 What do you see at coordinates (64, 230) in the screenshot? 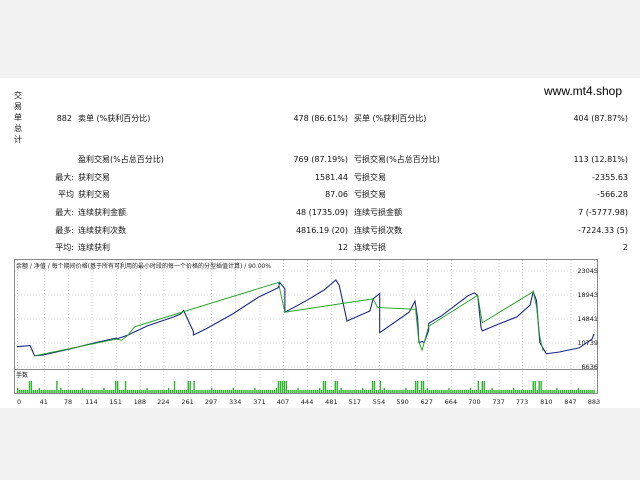
I see `most-row-label: 最多:` at bounding box center [64, 230].